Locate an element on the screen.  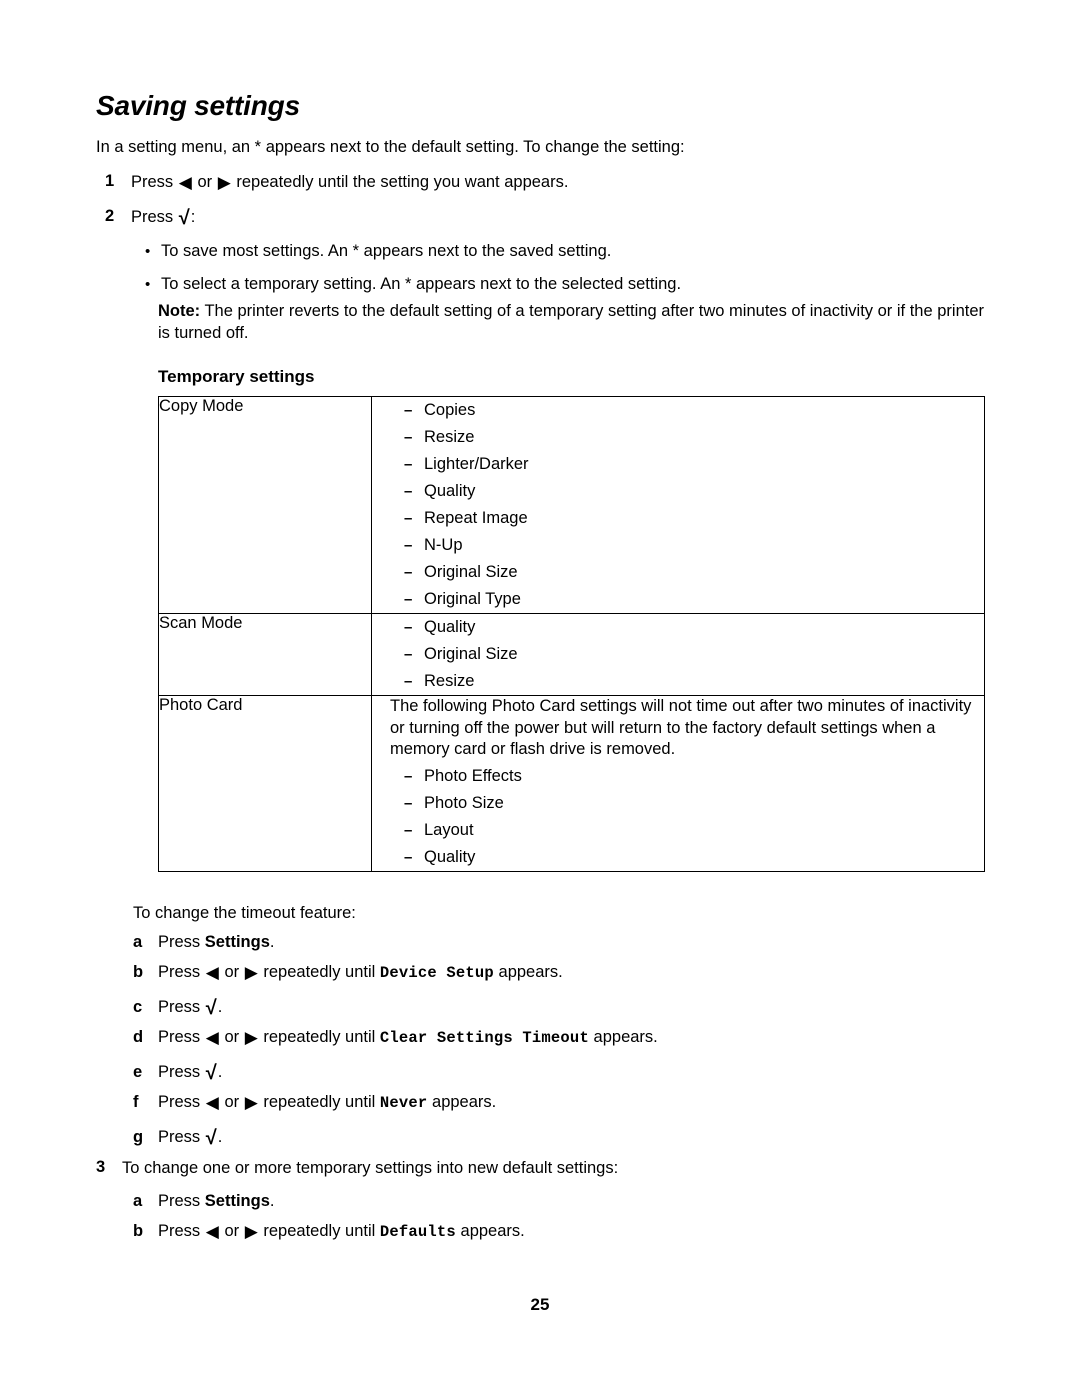
row-item-list: – Quality – Original Size – Resize is located at coordinates (678, 654).